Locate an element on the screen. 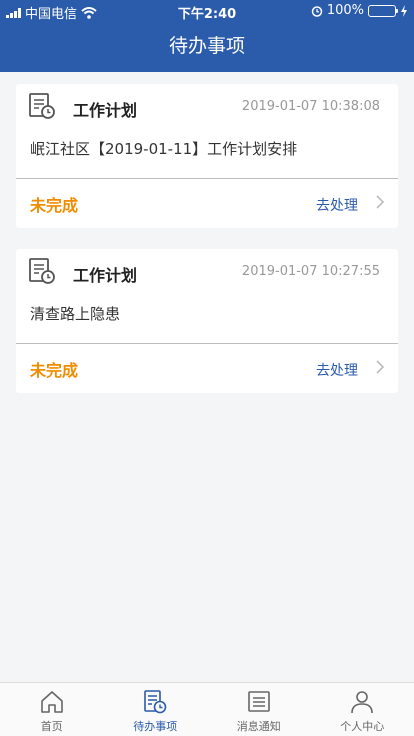 Image resolution: width=414 pixels, height=736 pixels. home-icon is located at coordinates (51, 702).